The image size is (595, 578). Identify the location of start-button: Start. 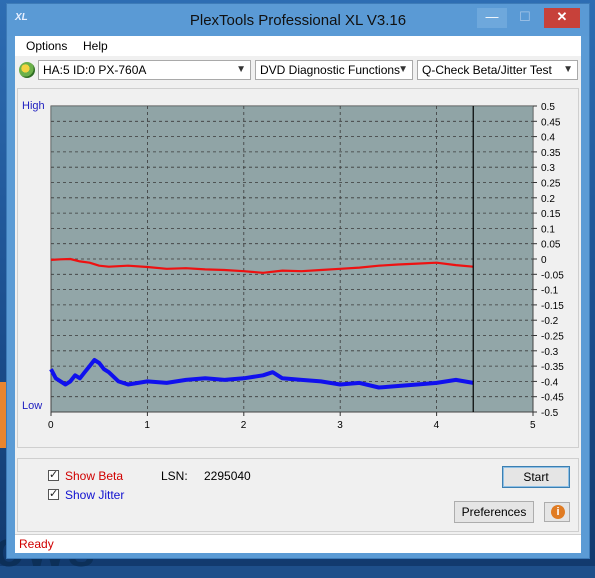
(536, 477).